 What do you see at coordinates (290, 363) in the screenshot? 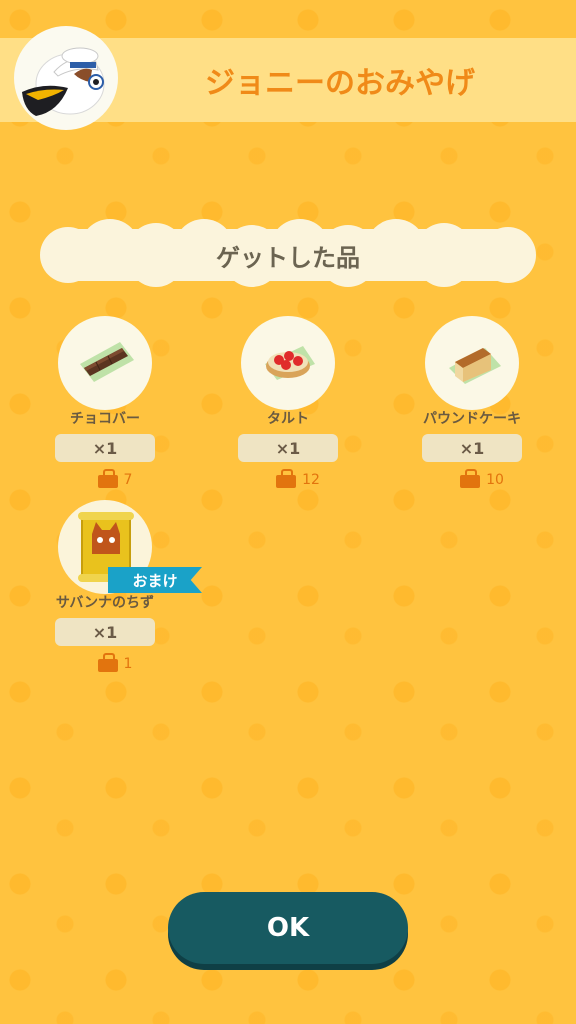
I see `strawberry-tart-icon` at bounding box center [290, 363].